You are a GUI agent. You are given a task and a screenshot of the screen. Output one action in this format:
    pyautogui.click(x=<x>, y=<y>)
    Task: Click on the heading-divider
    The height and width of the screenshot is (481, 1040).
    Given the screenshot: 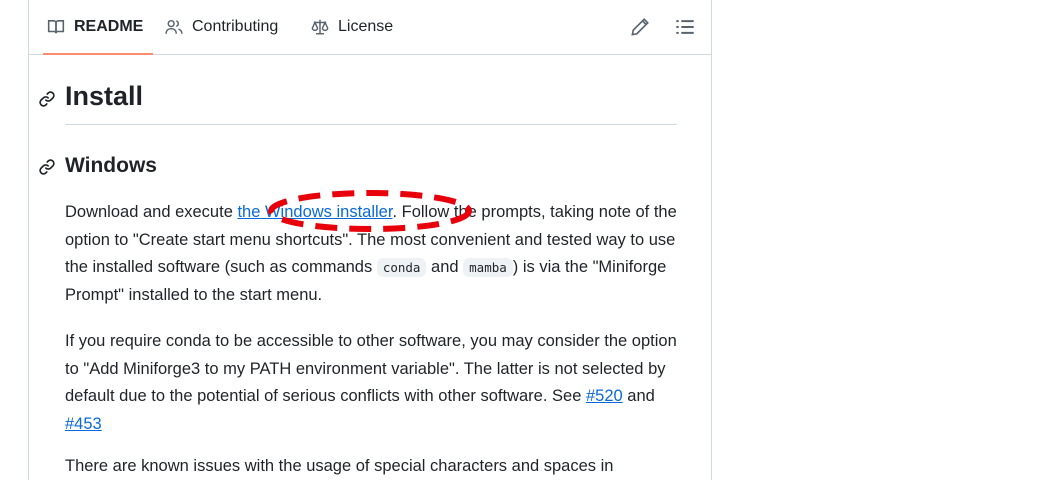 What is the action you would take?
    pyautogui.click(x=371, y=124)
    